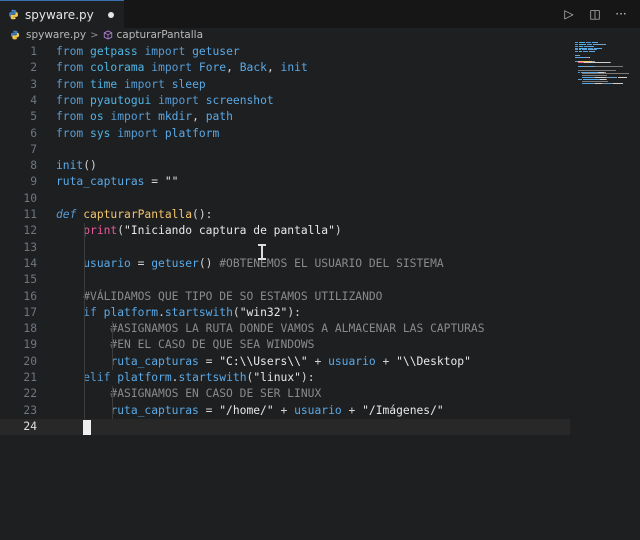 The image size is (640, 540). What do you see at coordinates (219, 117) in the screenshot?
I see `token-ident: path` at bounding box center [219, 117].